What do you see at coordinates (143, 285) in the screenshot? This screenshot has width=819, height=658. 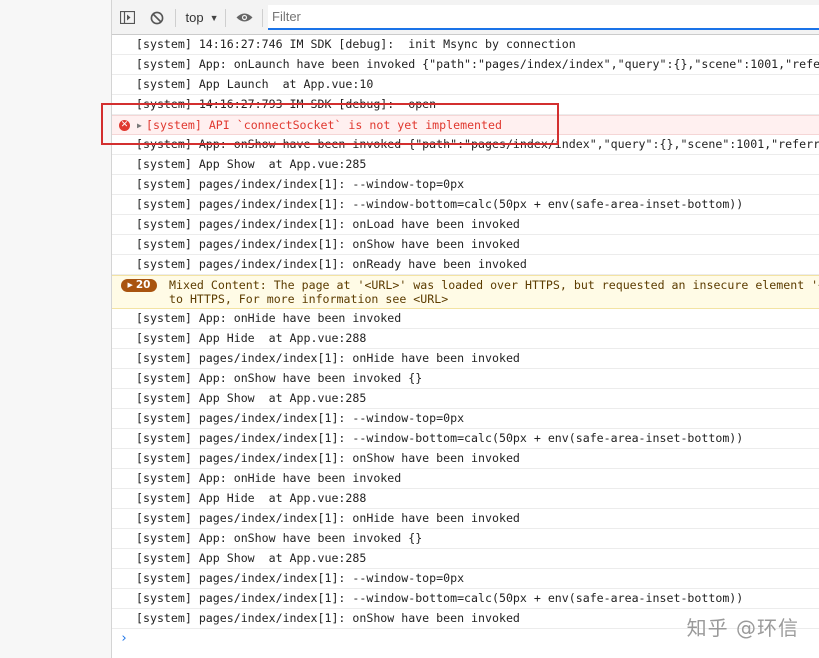 I see `warning-count: 20` at bounding box center [143, 285].